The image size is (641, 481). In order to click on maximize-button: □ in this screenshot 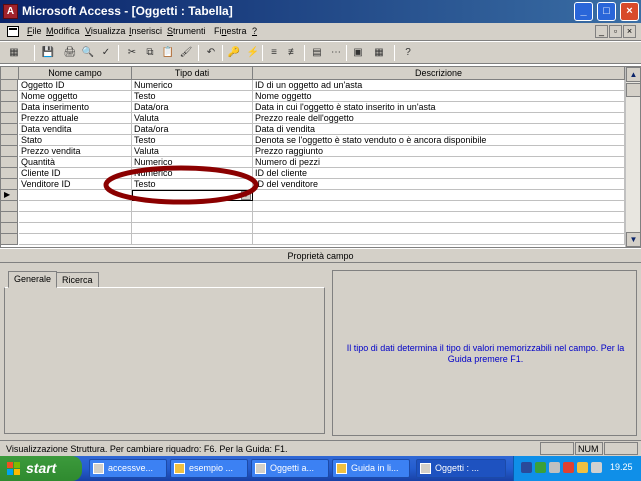, I will do `click(606, 11)`.